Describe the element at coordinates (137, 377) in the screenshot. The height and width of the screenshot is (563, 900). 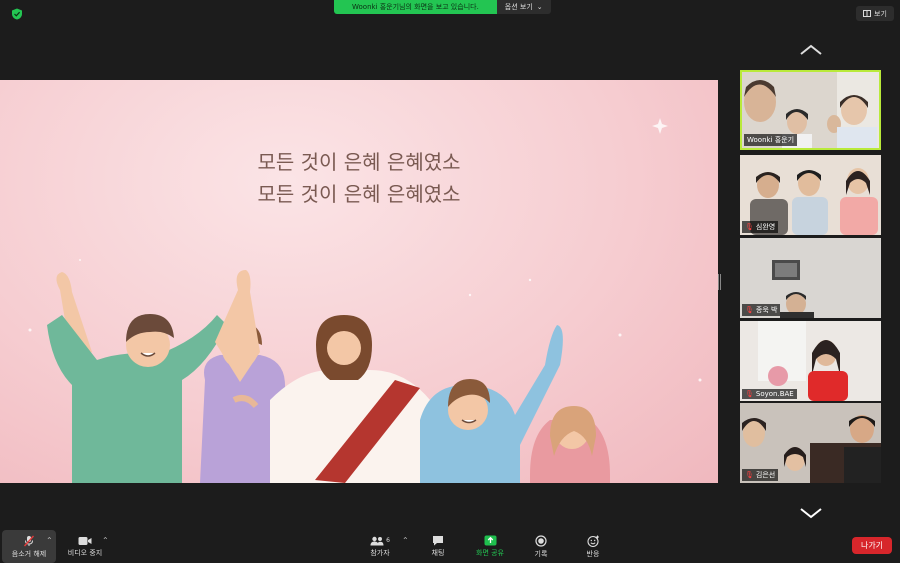
I see `person-green-shirt` at that location.